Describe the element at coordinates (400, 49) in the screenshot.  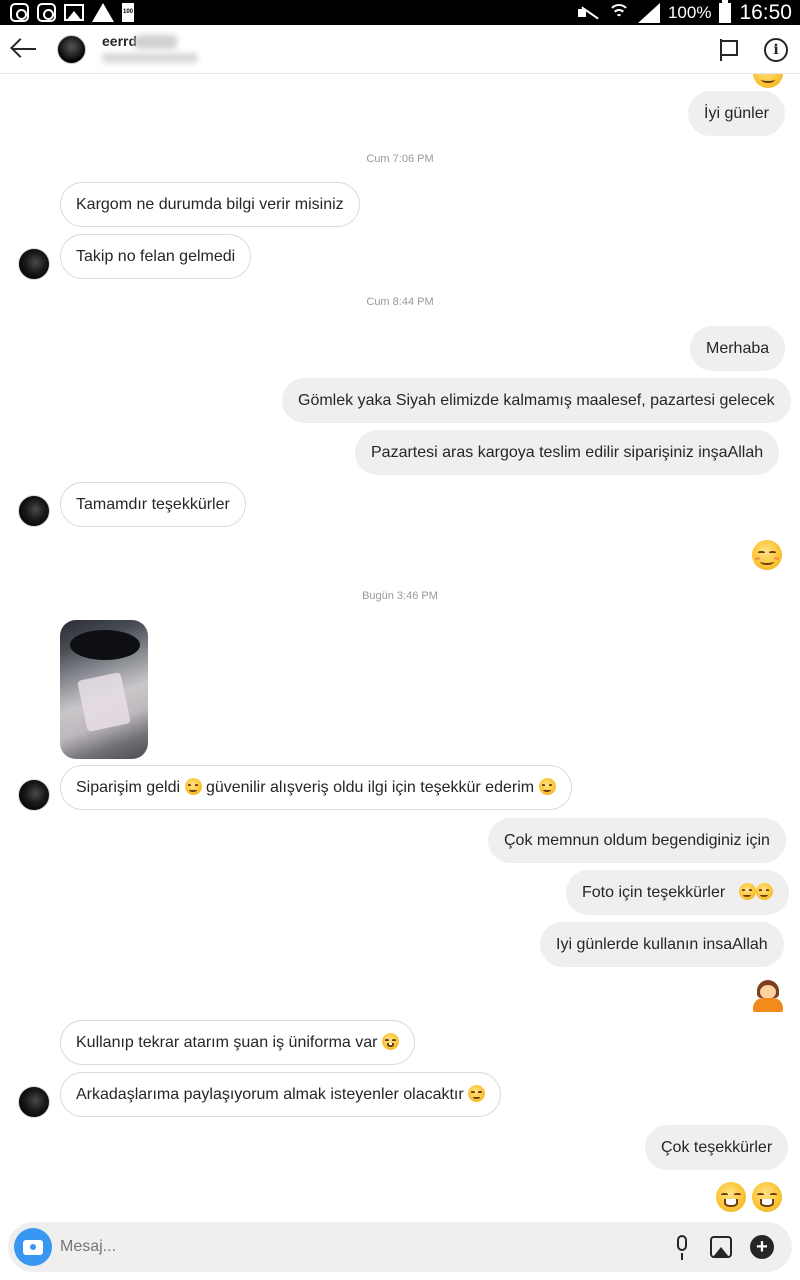
I see `chat-header: eerrd i` at that location.